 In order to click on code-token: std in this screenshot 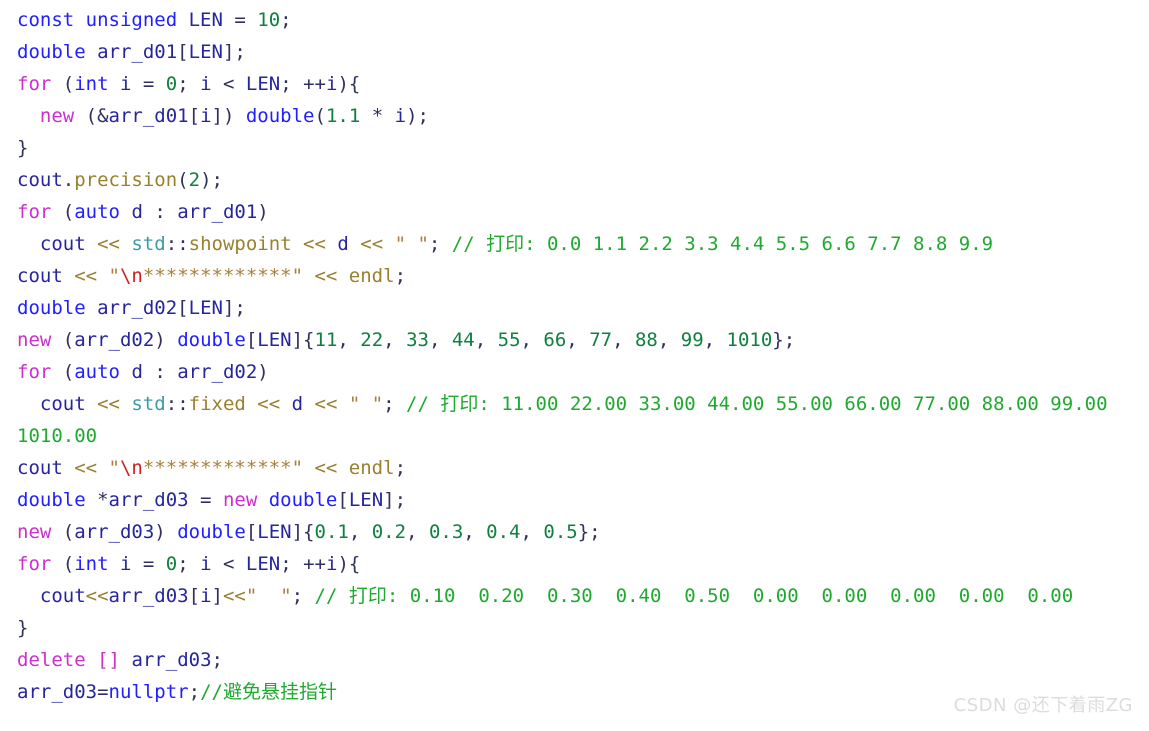, I will do `click(148, 244)`.